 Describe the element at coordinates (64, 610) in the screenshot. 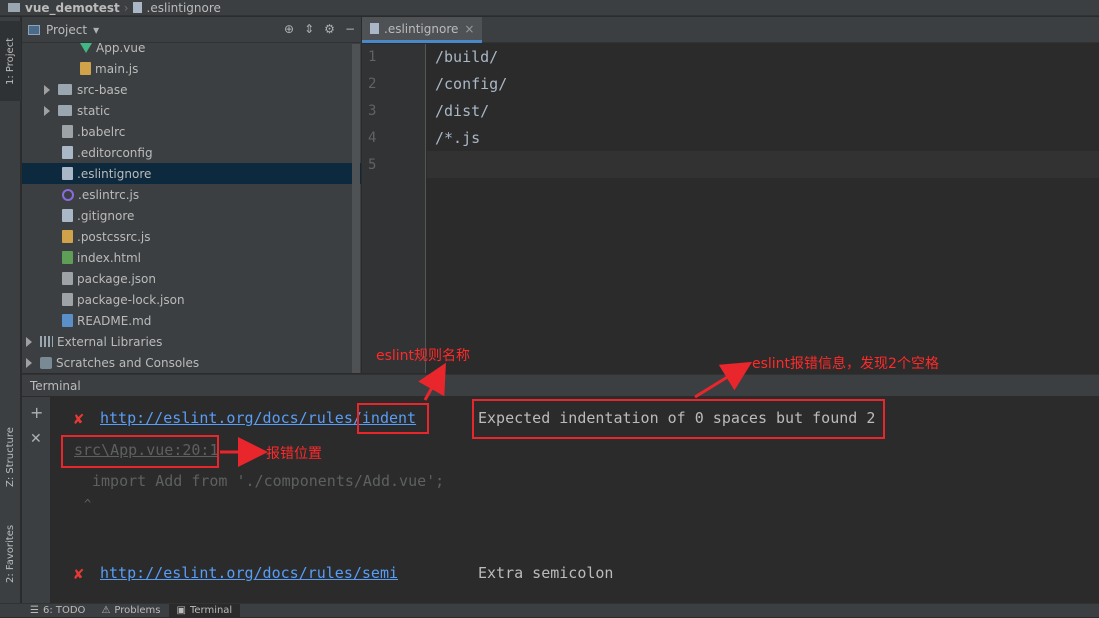

I see `tab-label: 6: TODO` at that location.